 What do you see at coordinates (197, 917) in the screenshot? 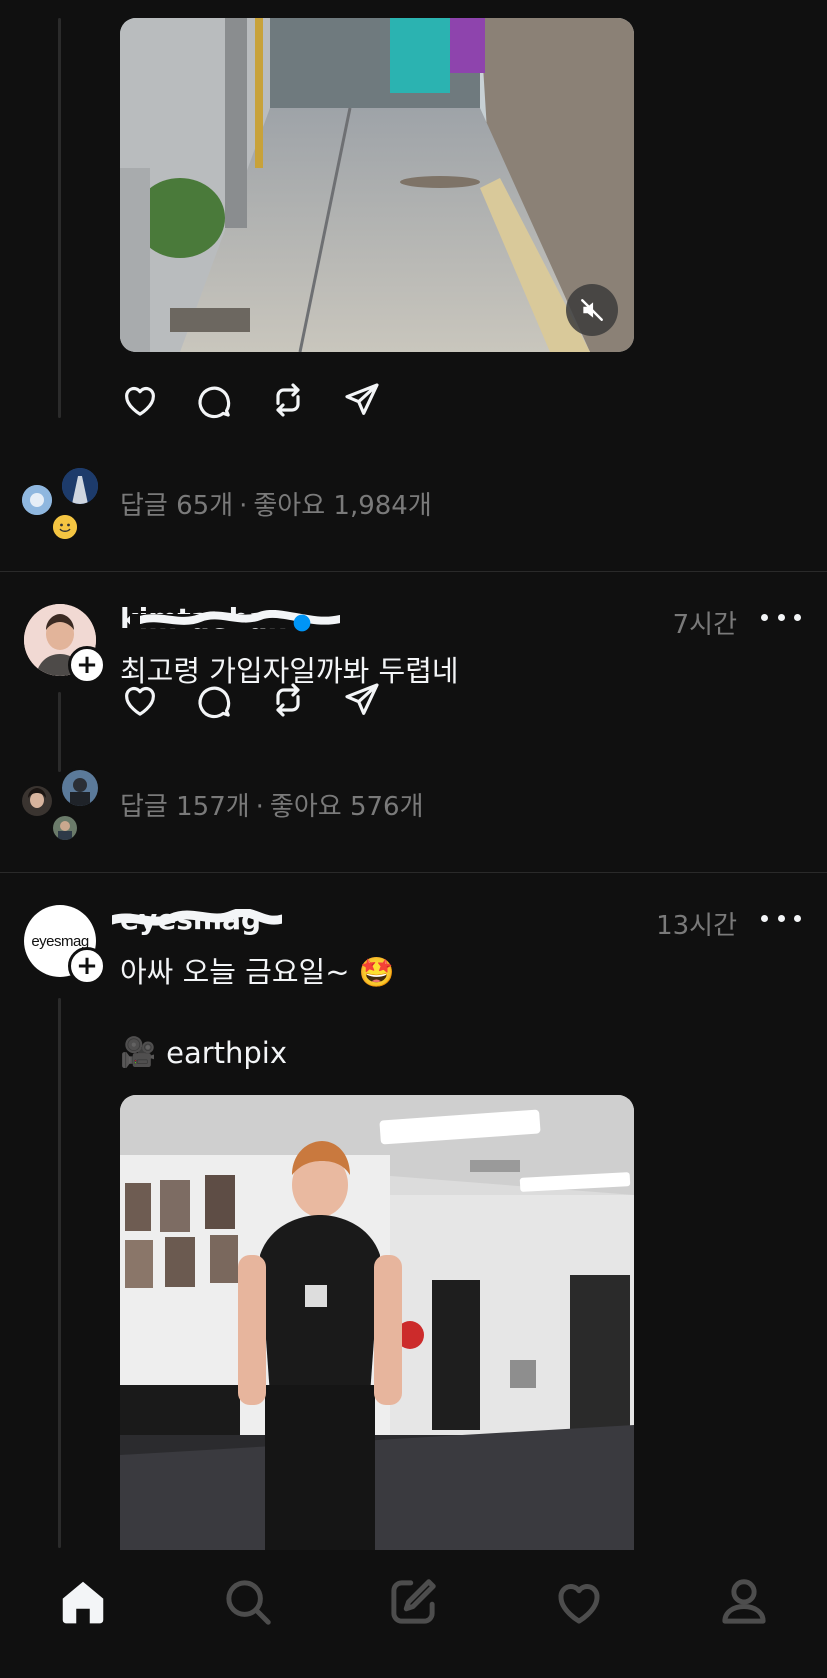
I see `redaction-mark` at bounding box center [197, 917].